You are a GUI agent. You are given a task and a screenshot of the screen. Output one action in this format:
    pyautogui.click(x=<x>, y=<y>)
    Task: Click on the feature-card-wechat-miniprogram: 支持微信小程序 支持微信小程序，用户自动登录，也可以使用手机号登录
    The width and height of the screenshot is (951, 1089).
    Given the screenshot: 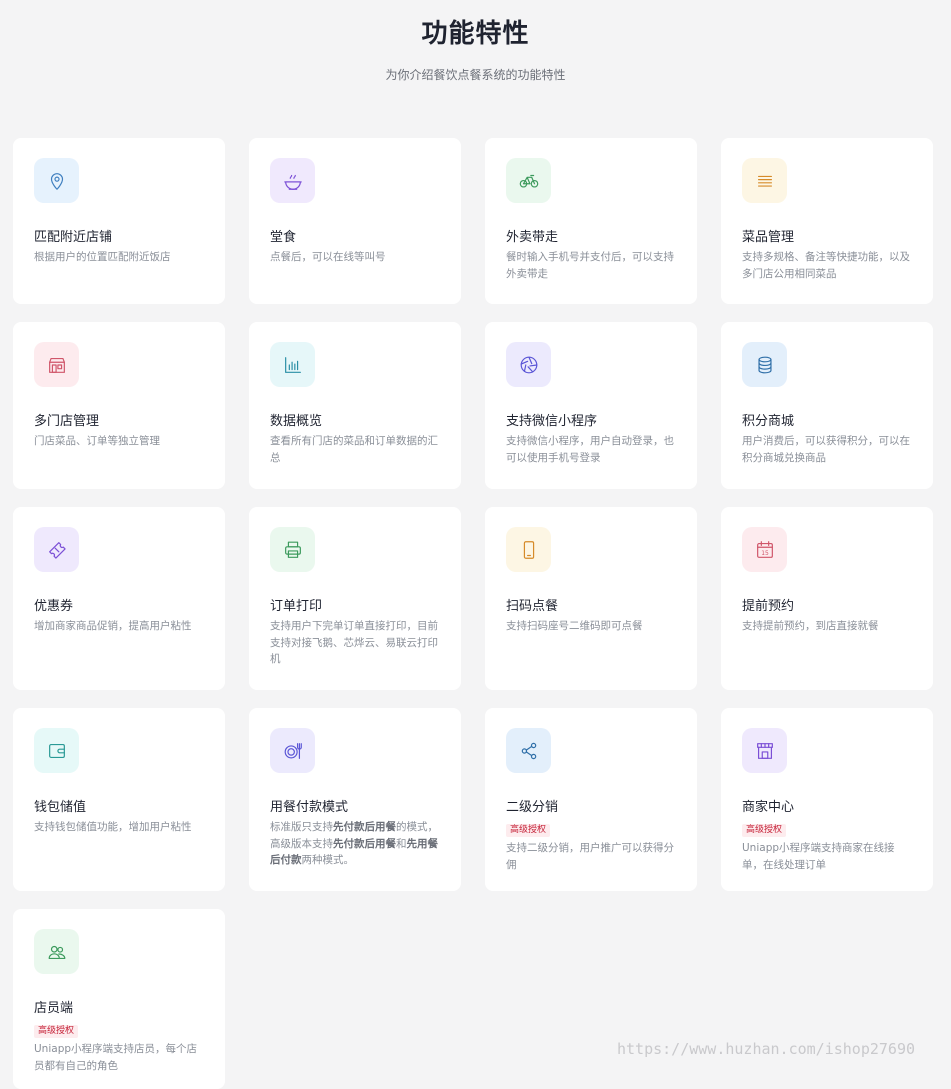 What is the action you would take?
    pyautogui.click(x=591, y=405)
    